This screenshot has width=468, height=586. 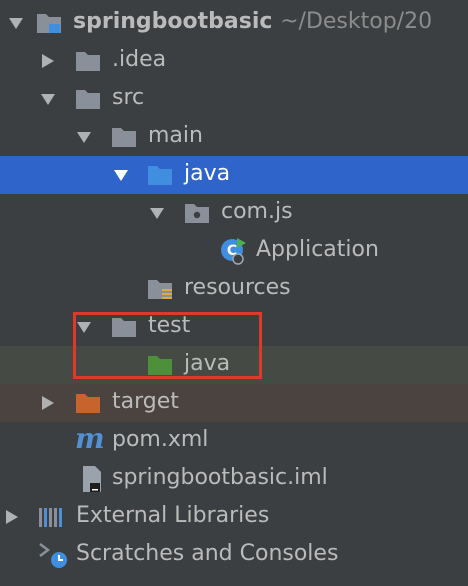 I want to click on tree-row-project-root: springbootbasic ~/Desktop/20, so click(x=234, y=23).